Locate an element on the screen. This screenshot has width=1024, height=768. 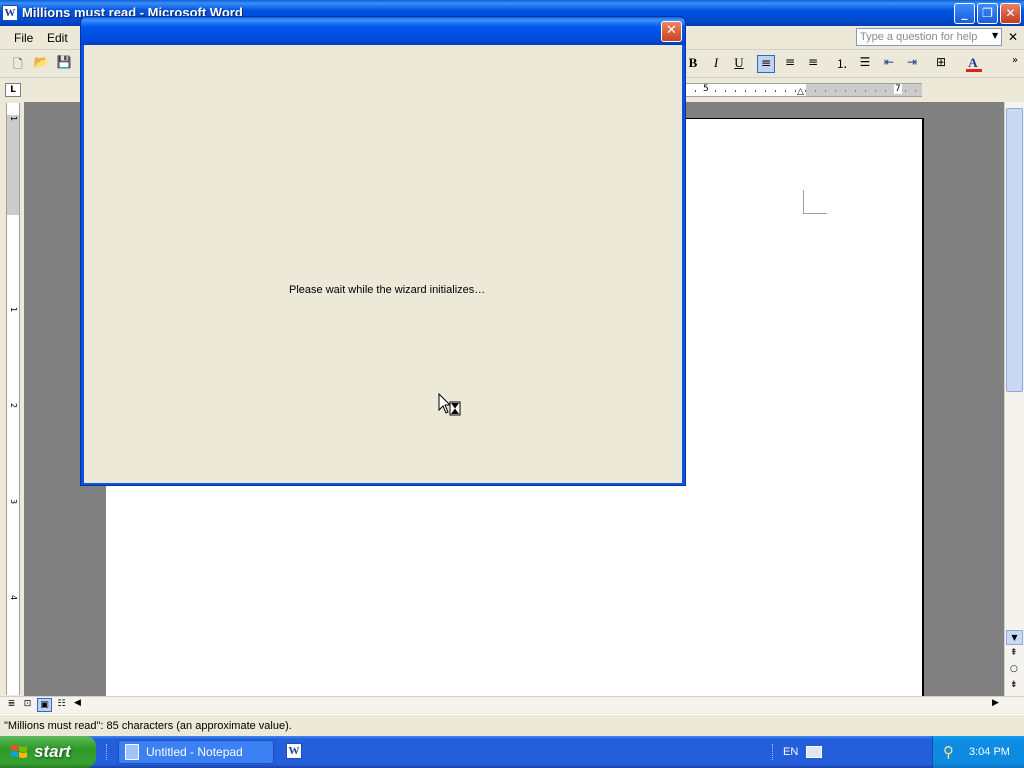
scroll-right-icon: ▶ is located at coordinates (995, 703).